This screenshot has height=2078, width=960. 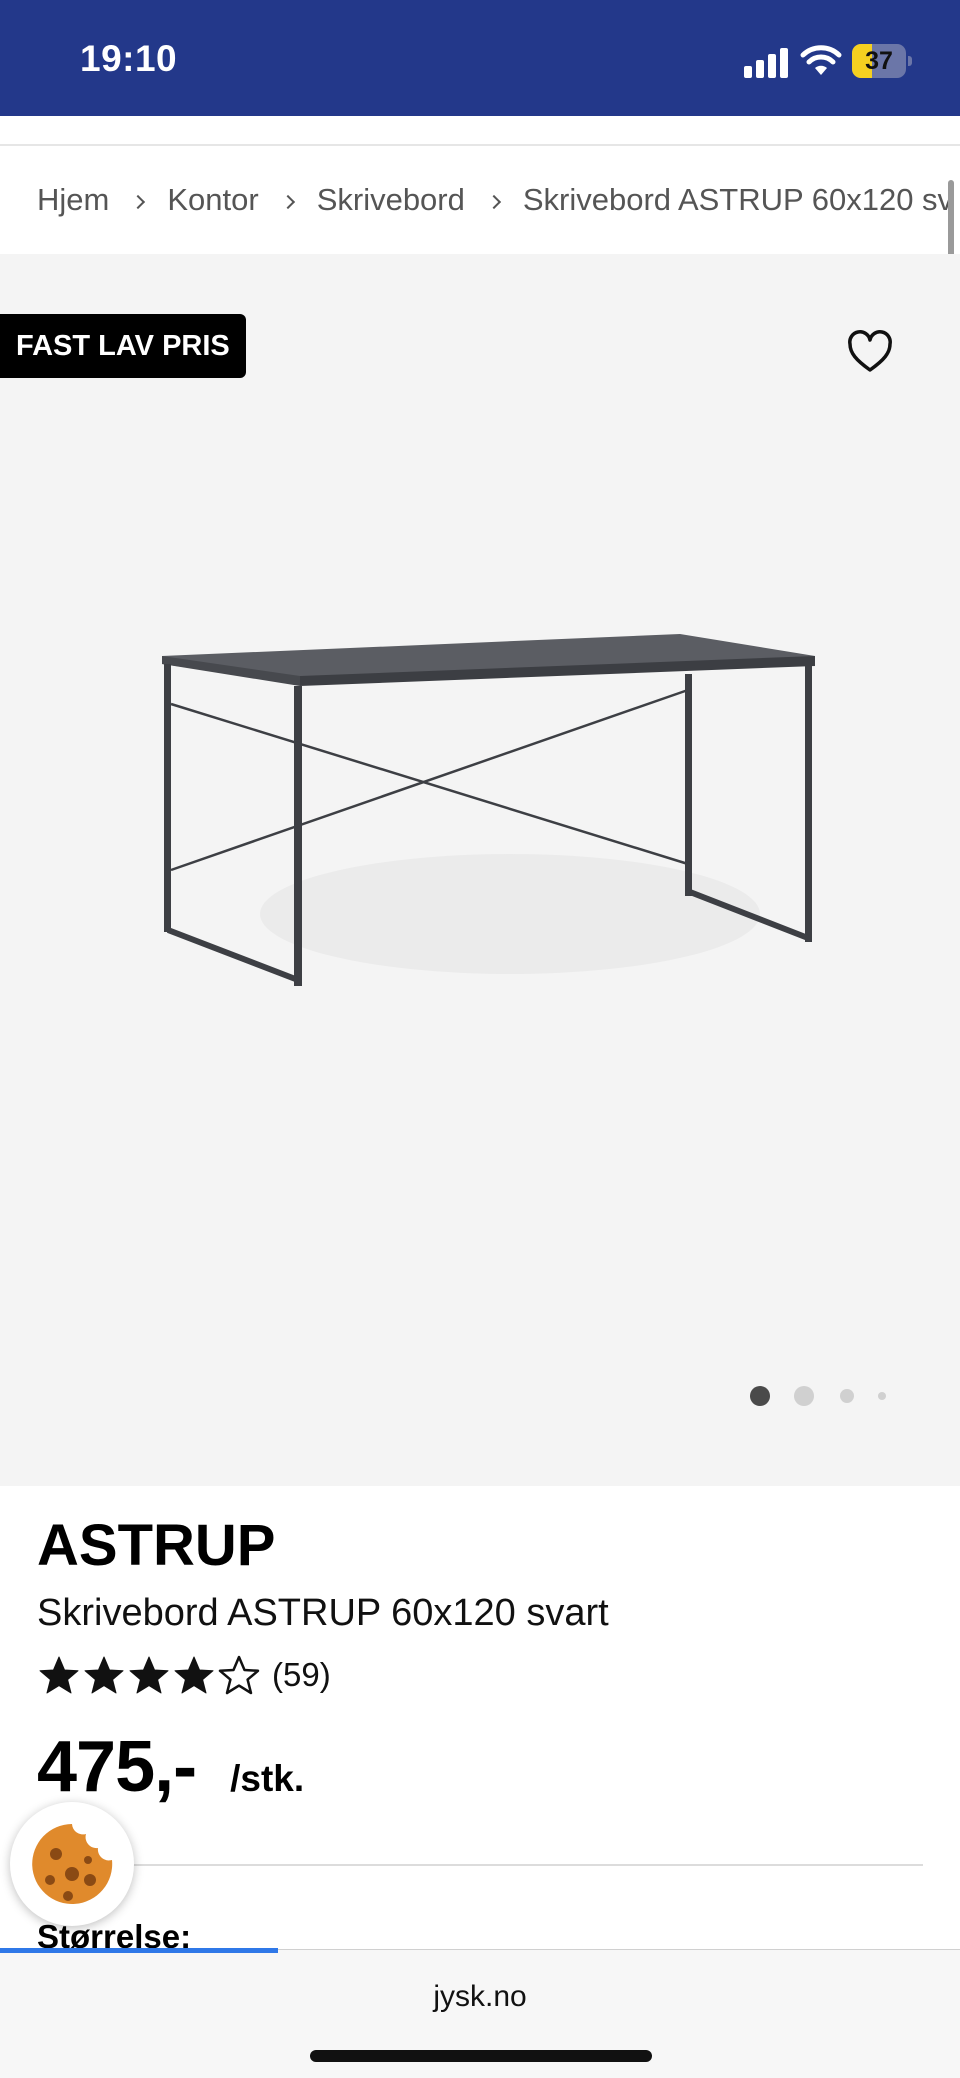 I want to click on product-brand: ASTRUP, so click(x=156, y=1545).